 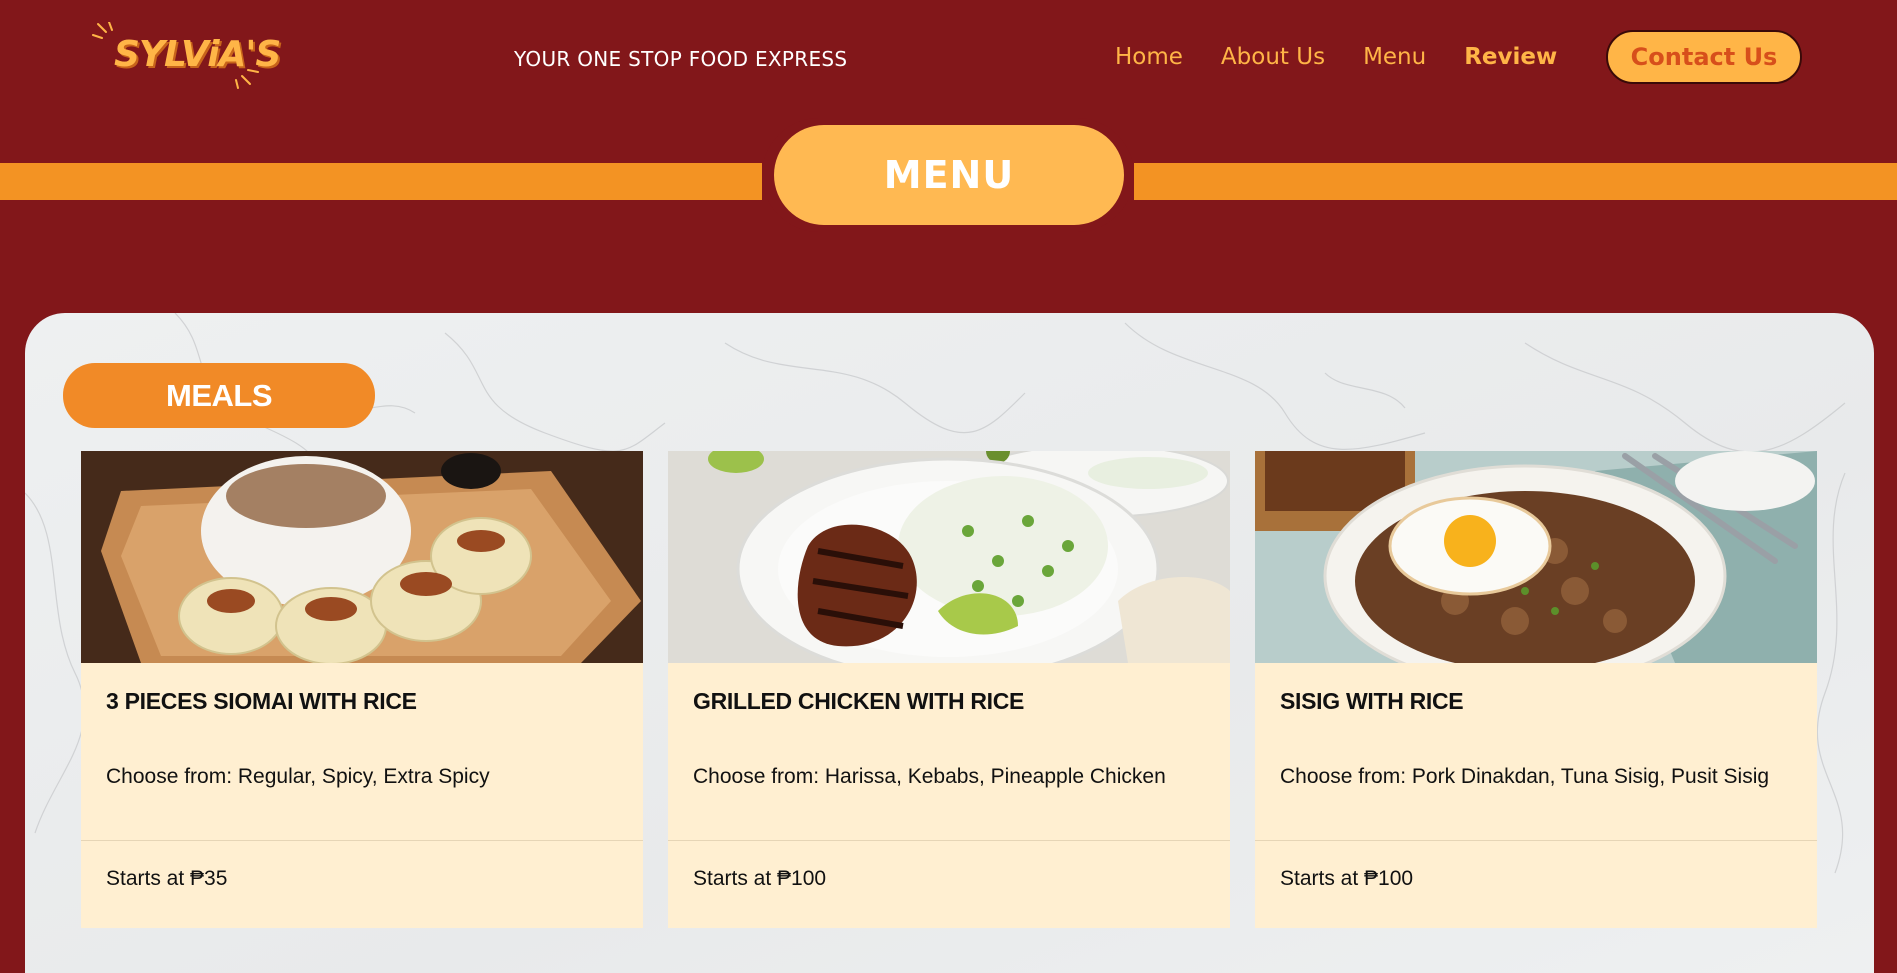 What do you see at coordinates (1536, 557) in the screenshot?
I see `sisig-rice-photo` at bounding box center [1536, 557].